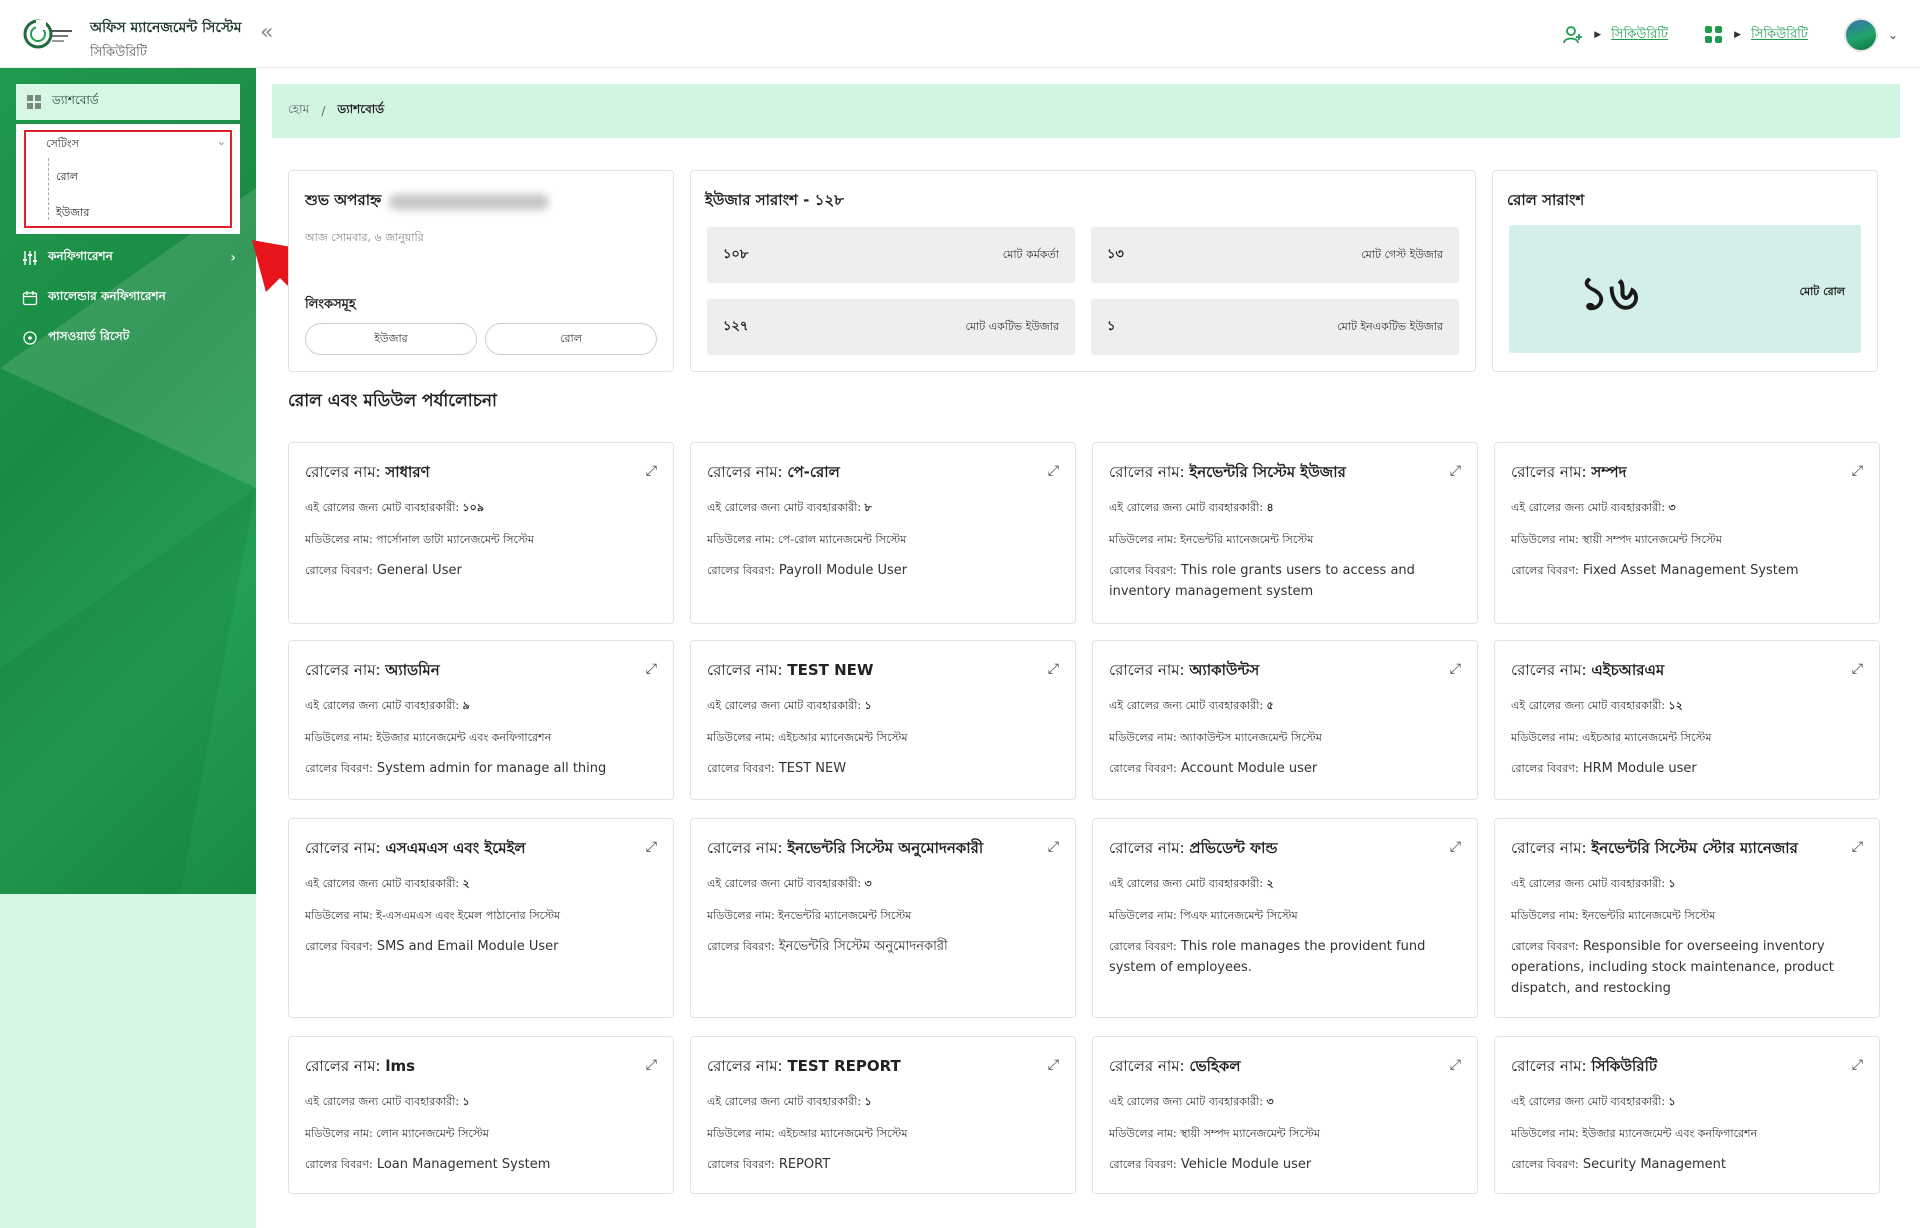 This screenshot has height=1228, width=1920. Describe the element at coordinates (1675, 1067) in the screenshot. I see `role-card-title: রোলের নাম: সিকিউরিটি` at that location.